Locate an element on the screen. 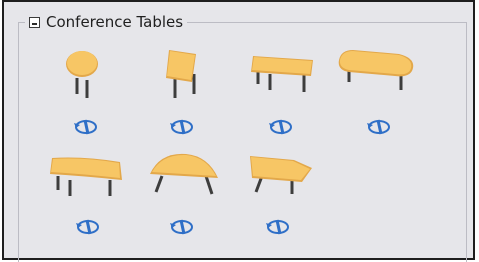 The image size is (479, 262). group-title: Conference Tables is located at coordinates (115, 22).